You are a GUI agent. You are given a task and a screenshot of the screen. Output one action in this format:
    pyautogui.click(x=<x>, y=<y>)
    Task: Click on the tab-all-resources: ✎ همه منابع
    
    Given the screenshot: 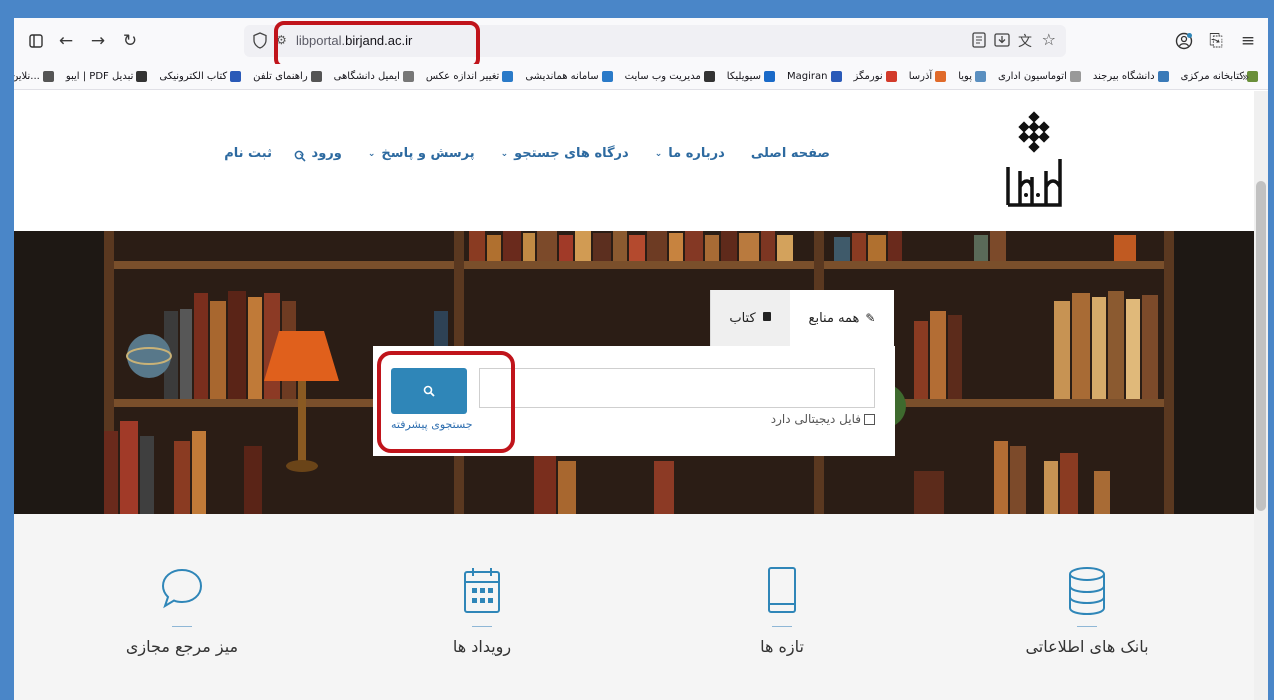 What is the action you would take?
    pyautogui.click(x=842, y=318)
    